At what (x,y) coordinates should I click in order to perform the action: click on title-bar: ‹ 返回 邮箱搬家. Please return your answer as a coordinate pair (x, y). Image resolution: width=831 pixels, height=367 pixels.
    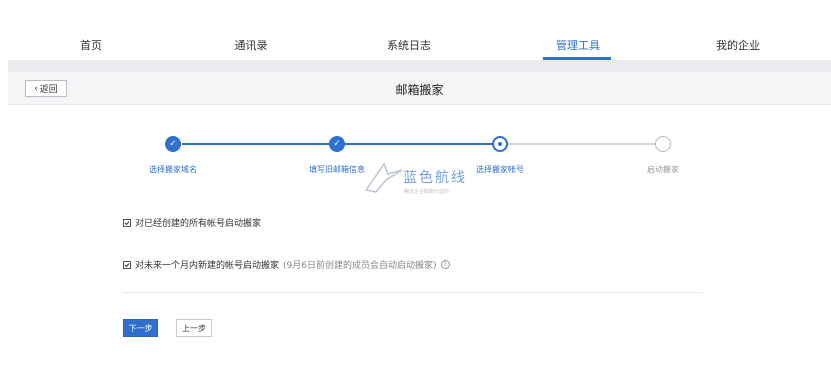
    Looking at the image, I should click on (419, 88).